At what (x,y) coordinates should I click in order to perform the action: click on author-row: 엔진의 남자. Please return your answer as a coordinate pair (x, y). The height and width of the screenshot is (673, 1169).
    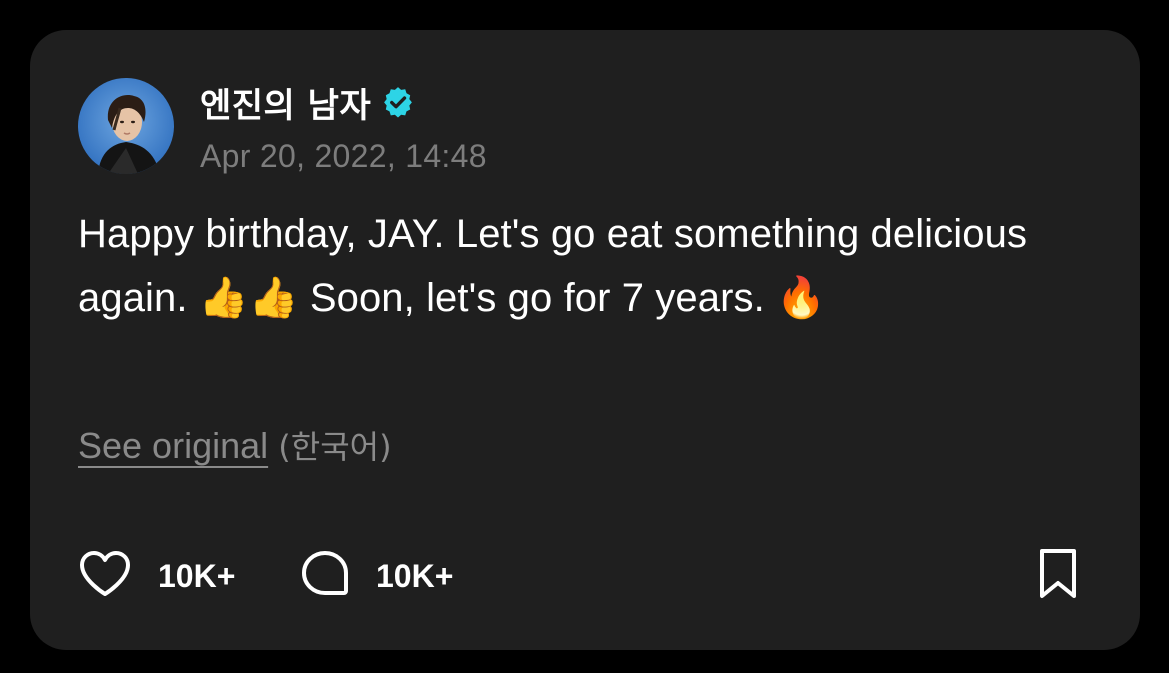
    Looking at the image, I should click on (307, 102).